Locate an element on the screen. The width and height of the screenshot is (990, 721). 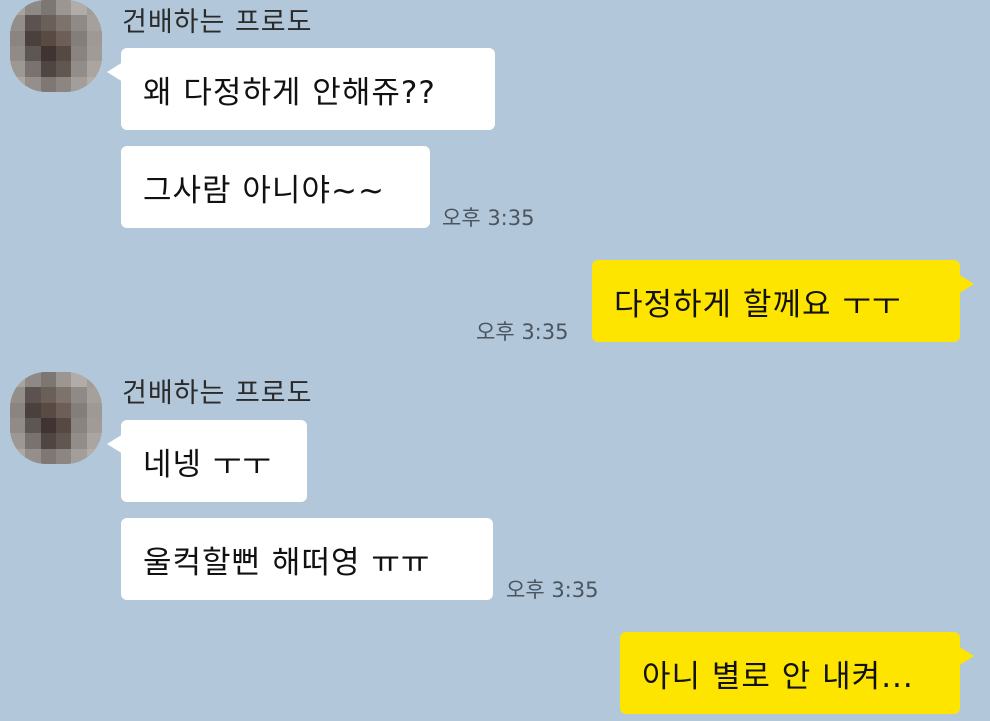
my-message-bubble: 다정하게 할께요 ㅜㅜ is located at coordinates (783, 301).